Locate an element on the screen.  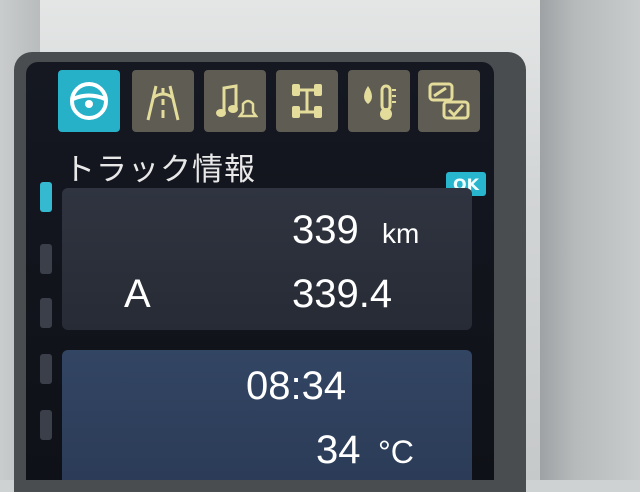
outside-temperature: 34 is located at coordinates (338, 450).